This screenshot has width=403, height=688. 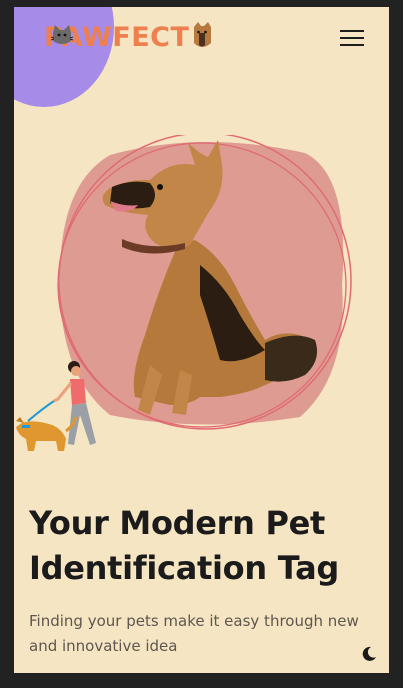 I want to click on dog-walker-illustration, so click(x=56, y=406).